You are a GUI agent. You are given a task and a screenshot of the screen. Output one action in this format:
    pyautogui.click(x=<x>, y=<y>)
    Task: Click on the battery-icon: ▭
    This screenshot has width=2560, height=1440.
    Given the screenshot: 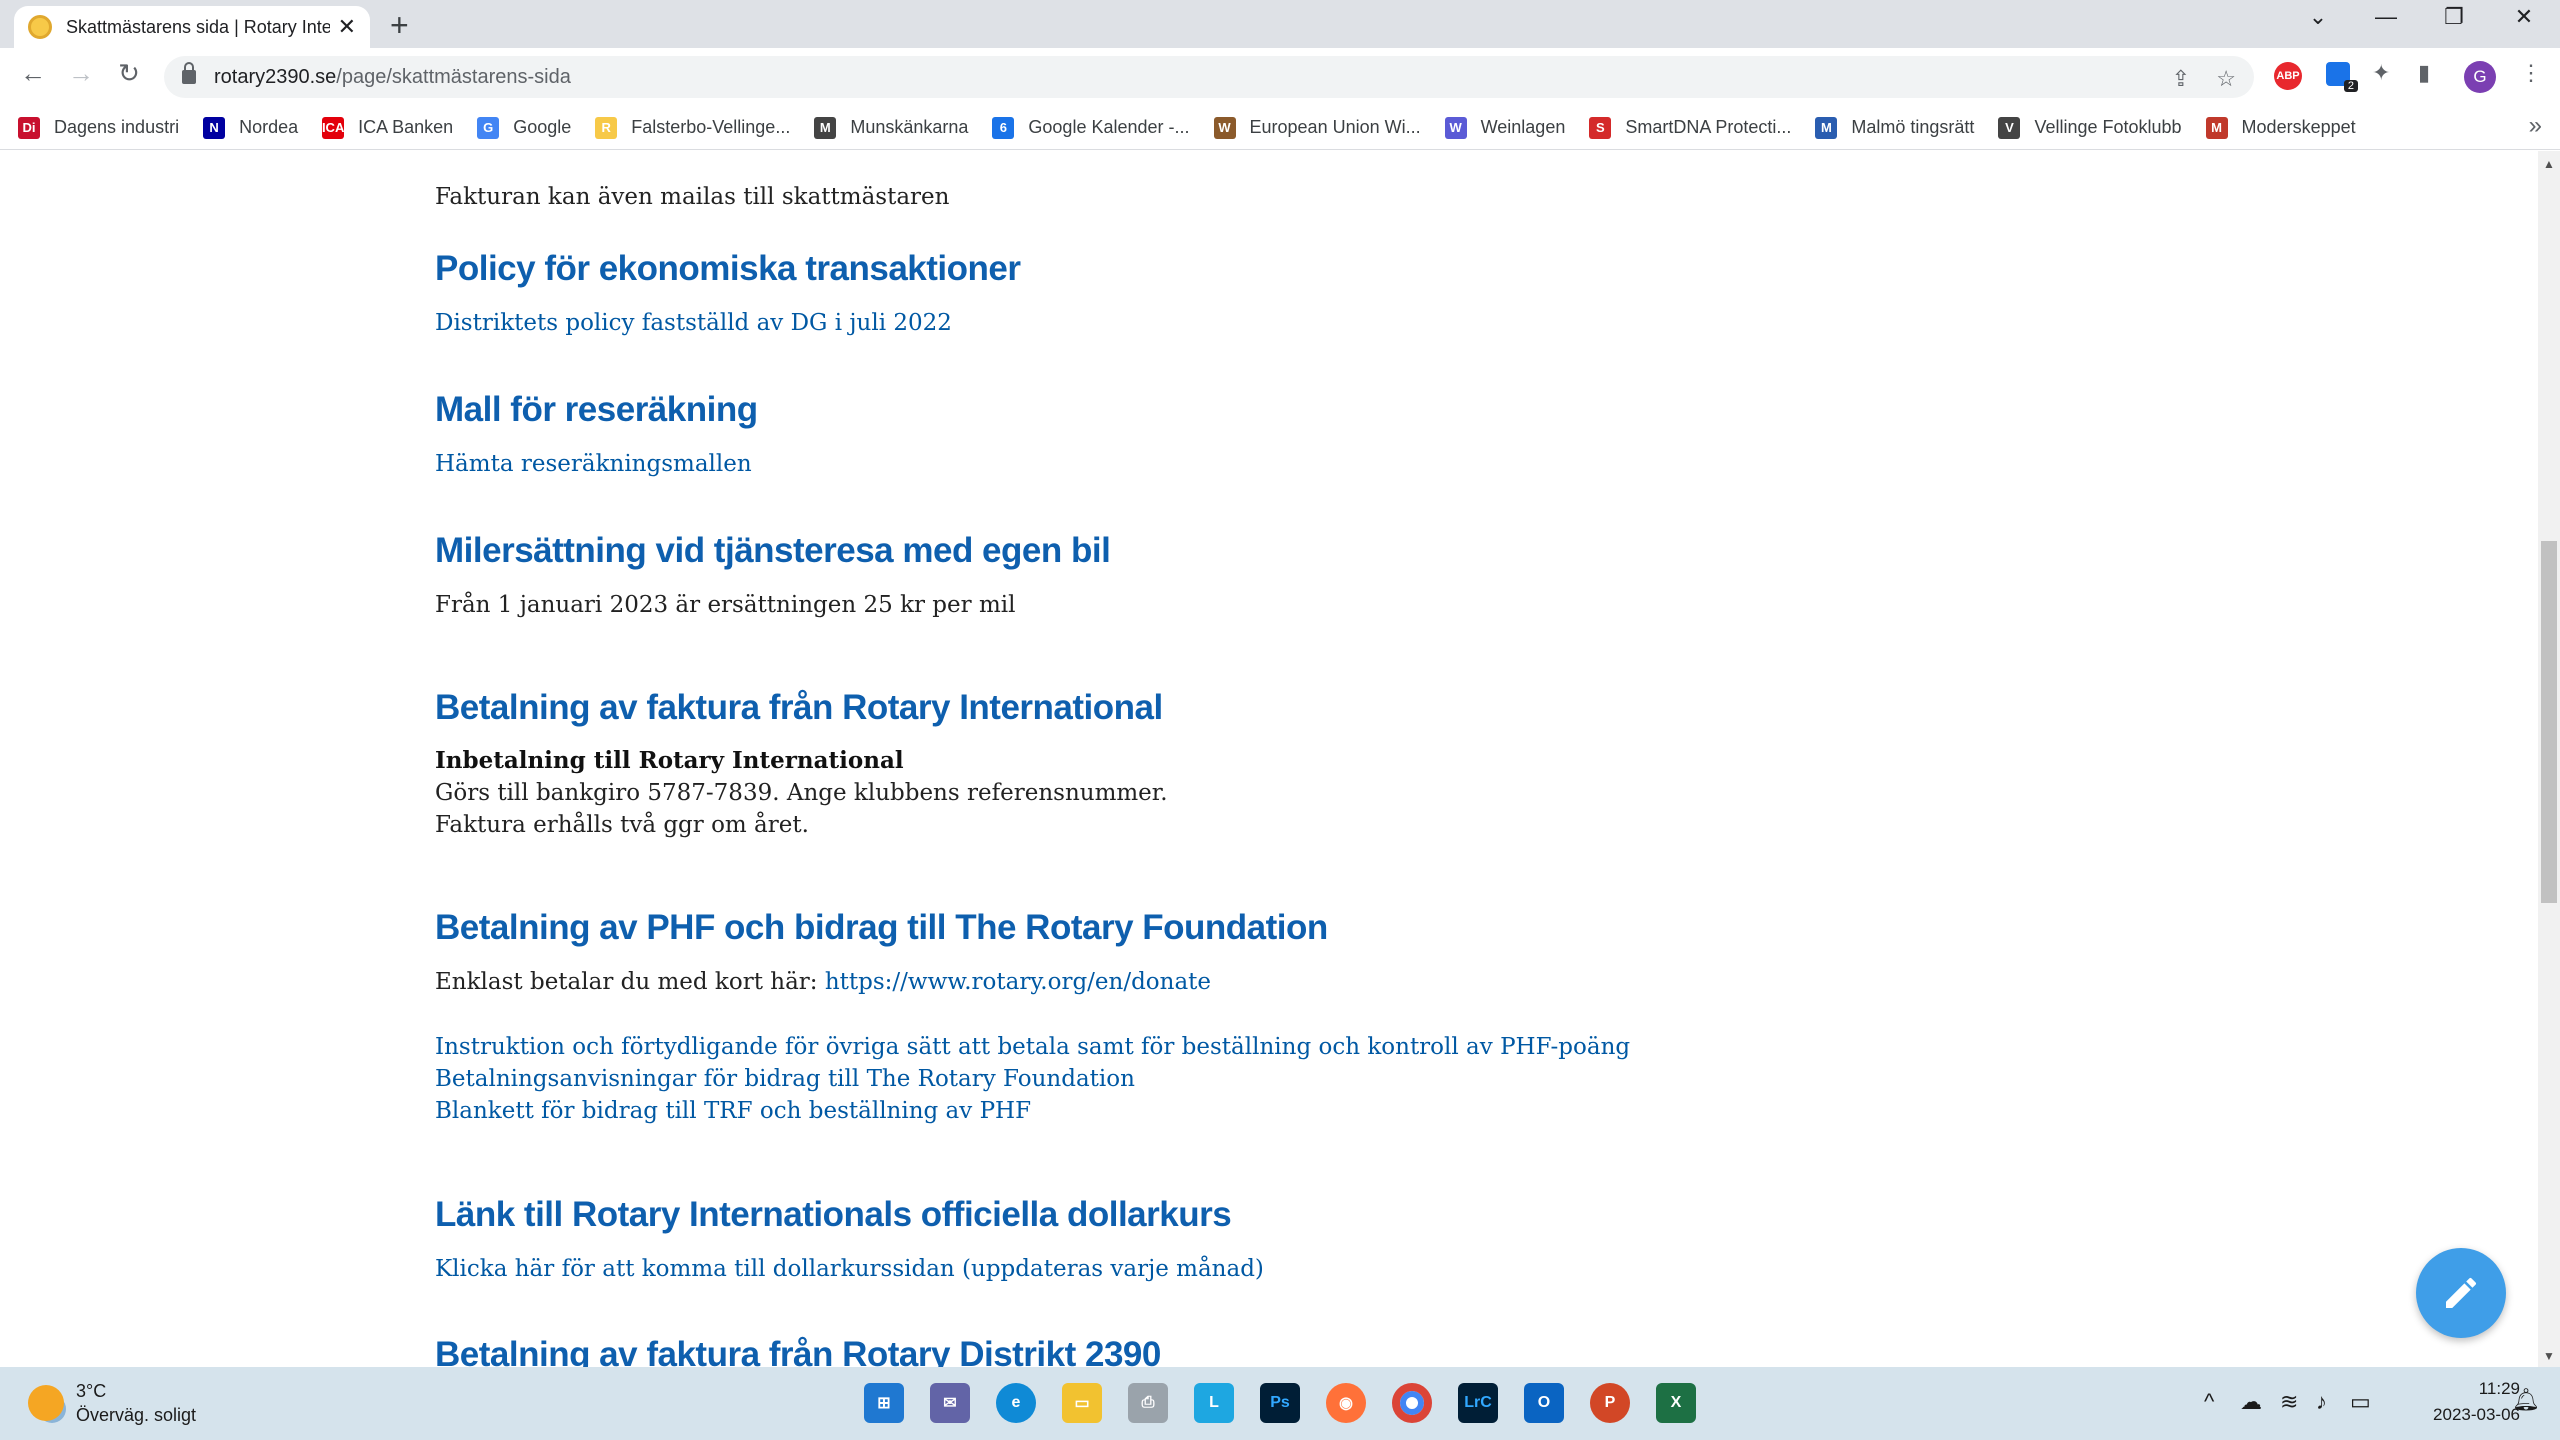 What is the action you would take?
    pyautogui.click(x=2360, y=1402)
    